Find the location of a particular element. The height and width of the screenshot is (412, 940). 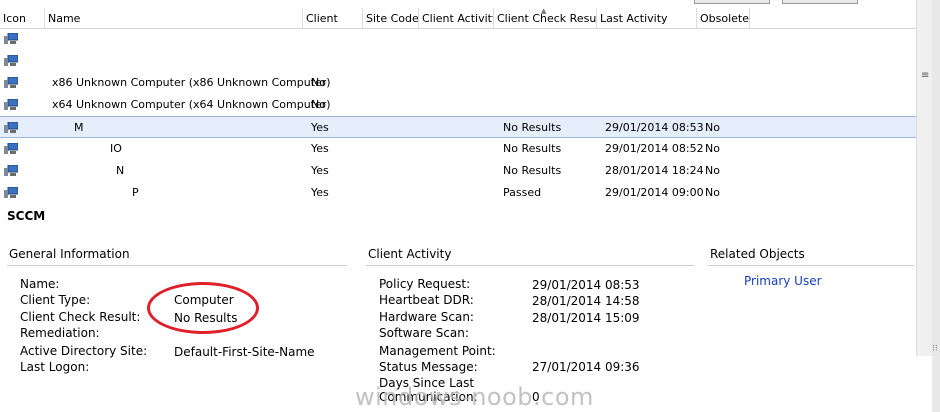

value-hardware-scan: 28/01/2014 15:09 is located at coordinates (586, 318).